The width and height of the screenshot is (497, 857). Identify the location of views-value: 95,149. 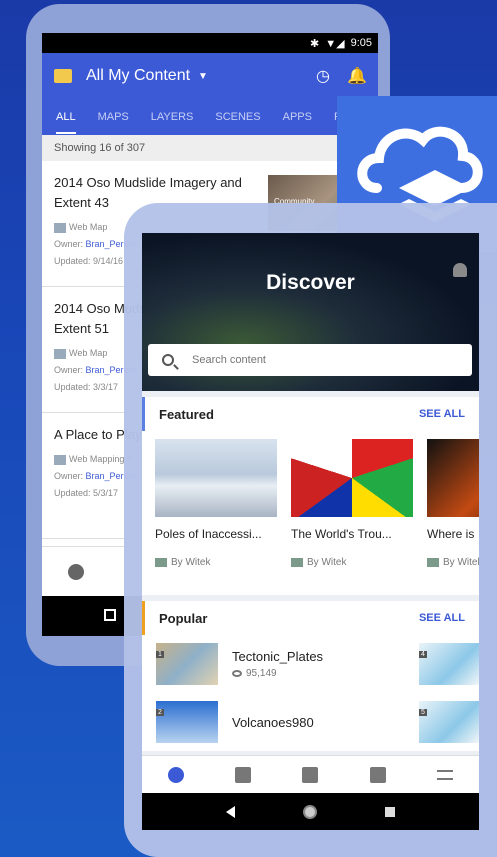
(261, 673).